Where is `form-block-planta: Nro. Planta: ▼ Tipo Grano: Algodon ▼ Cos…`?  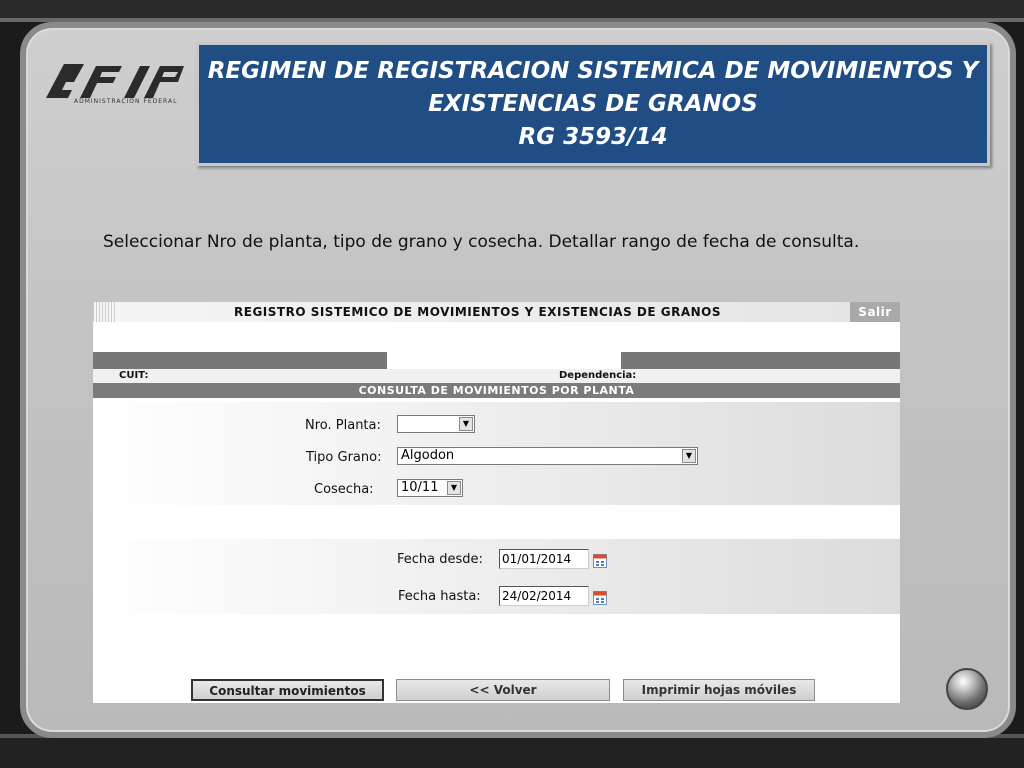
form-block-planta: Nro. Planta: ▼ Tipo Grano: Algodon ▼ Cos… is located at coordinates (496, 453).